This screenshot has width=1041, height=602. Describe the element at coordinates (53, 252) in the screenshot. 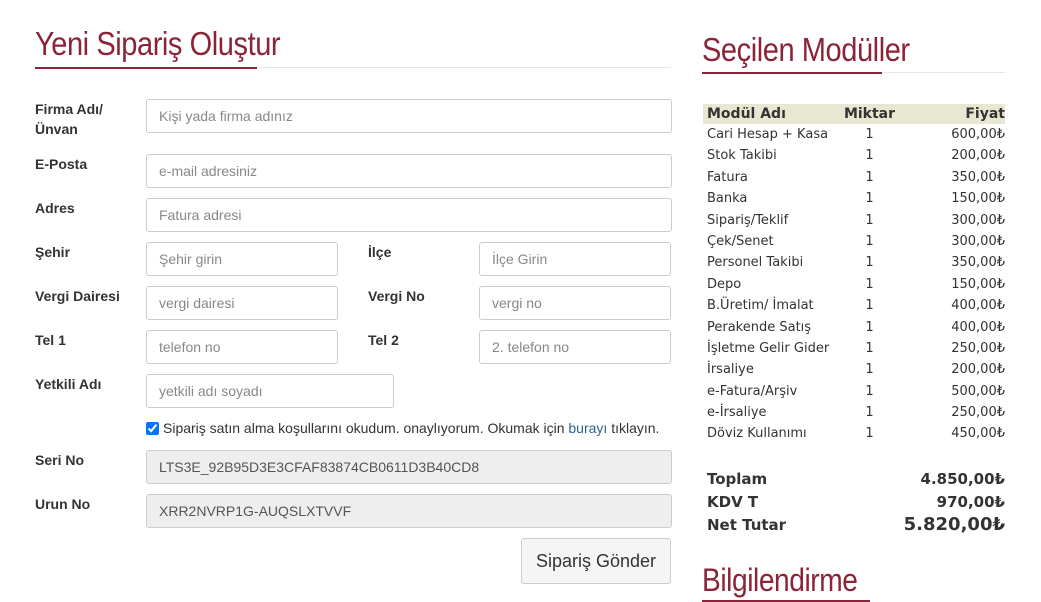

I see `sehir-label: Şehir` at that location.